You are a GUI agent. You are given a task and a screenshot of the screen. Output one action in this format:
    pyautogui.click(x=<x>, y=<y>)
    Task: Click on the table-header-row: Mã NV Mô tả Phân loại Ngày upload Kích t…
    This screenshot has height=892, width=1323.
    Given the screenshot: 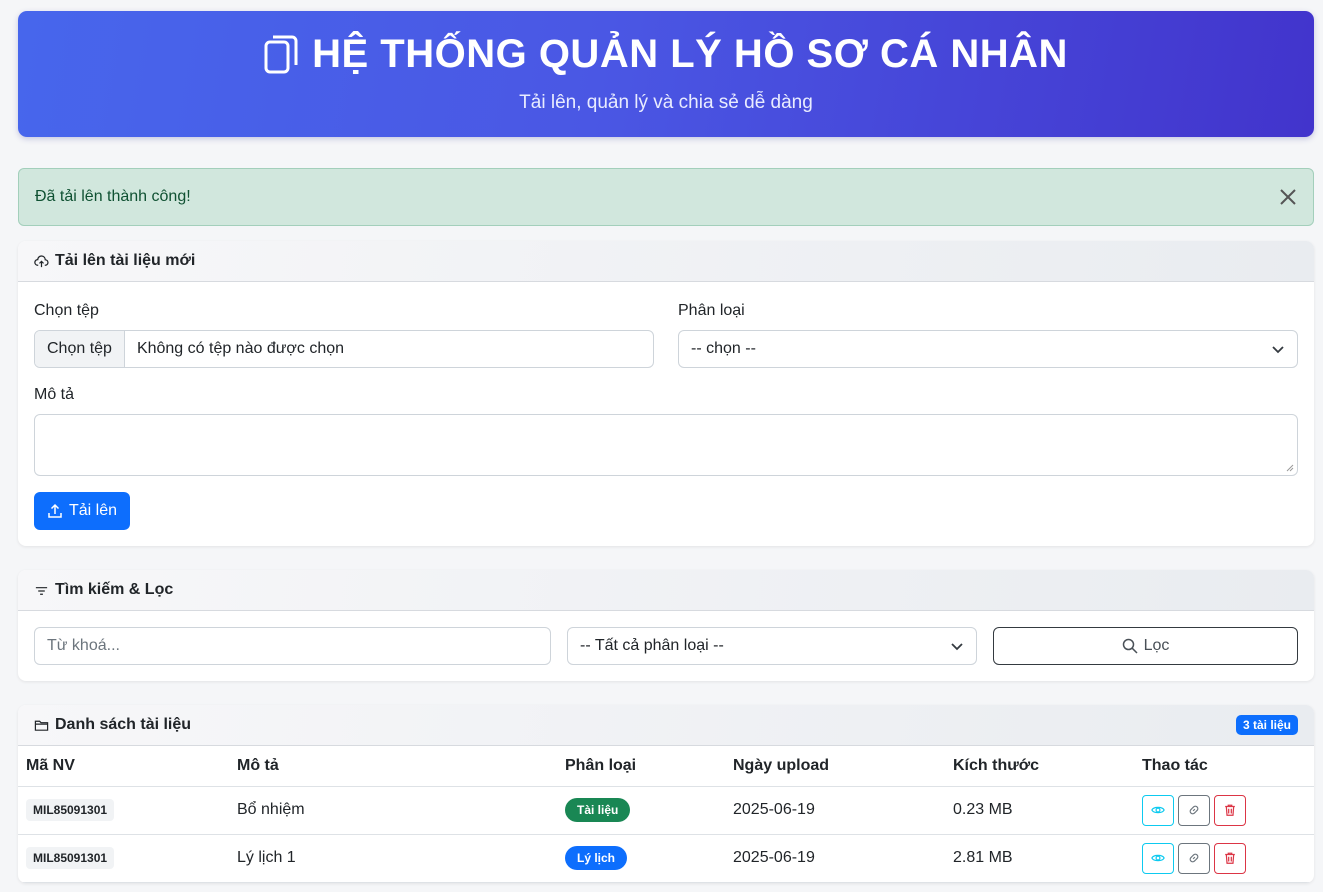 What is the action you would take?
    pyautogui.click(x=666, y=766)
    